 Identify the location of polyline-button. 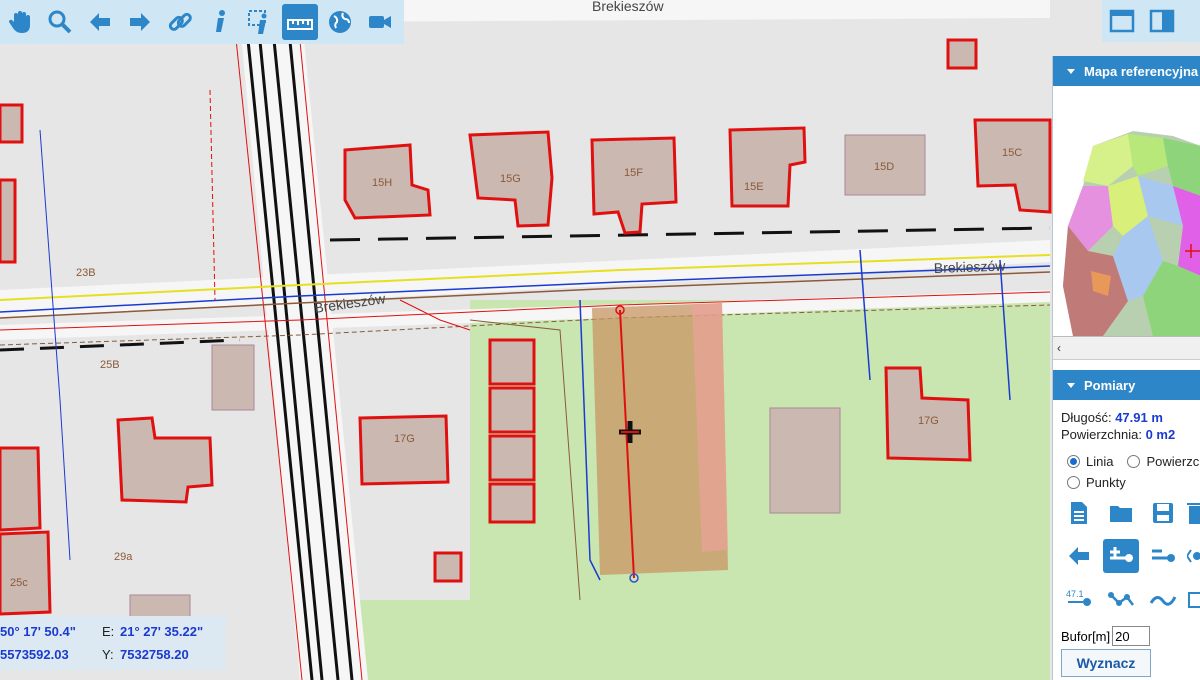
(1121, 599).